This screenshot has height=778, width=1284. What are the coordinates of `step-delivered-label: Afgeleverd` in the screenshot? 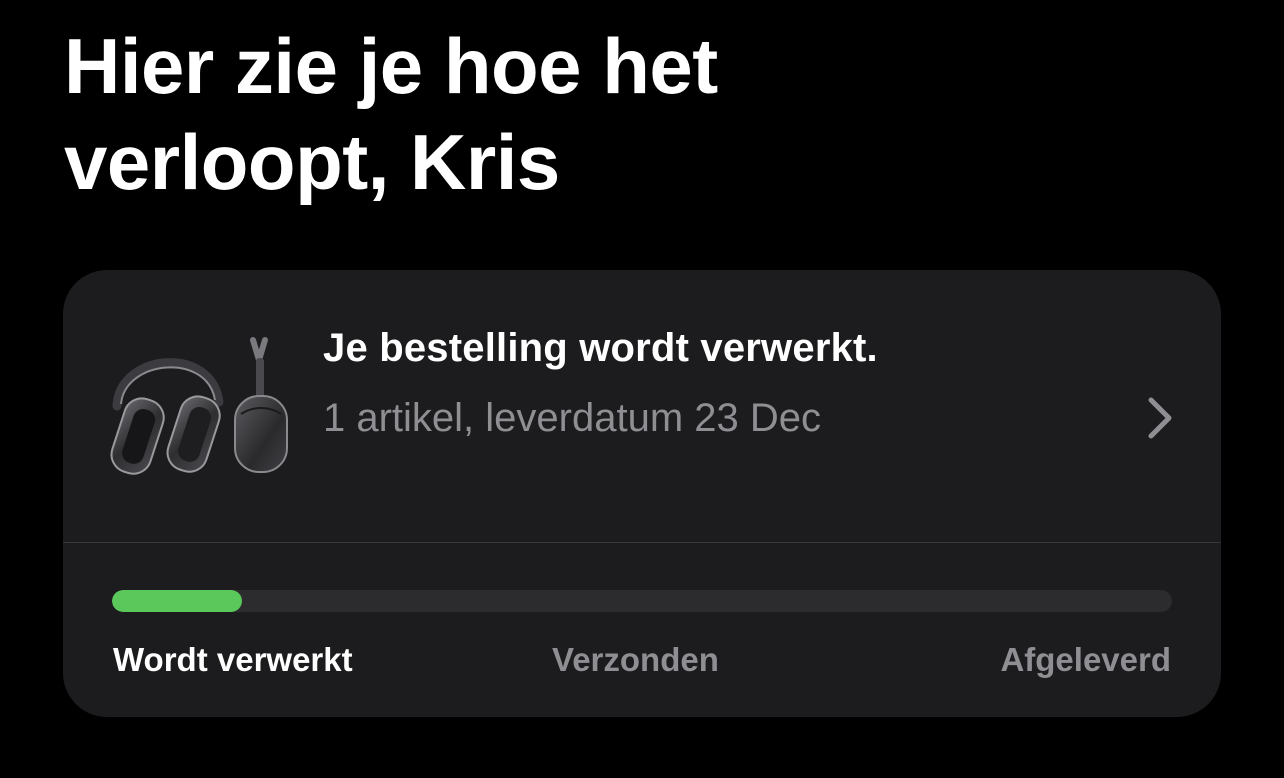 It's located at (1085, 659).